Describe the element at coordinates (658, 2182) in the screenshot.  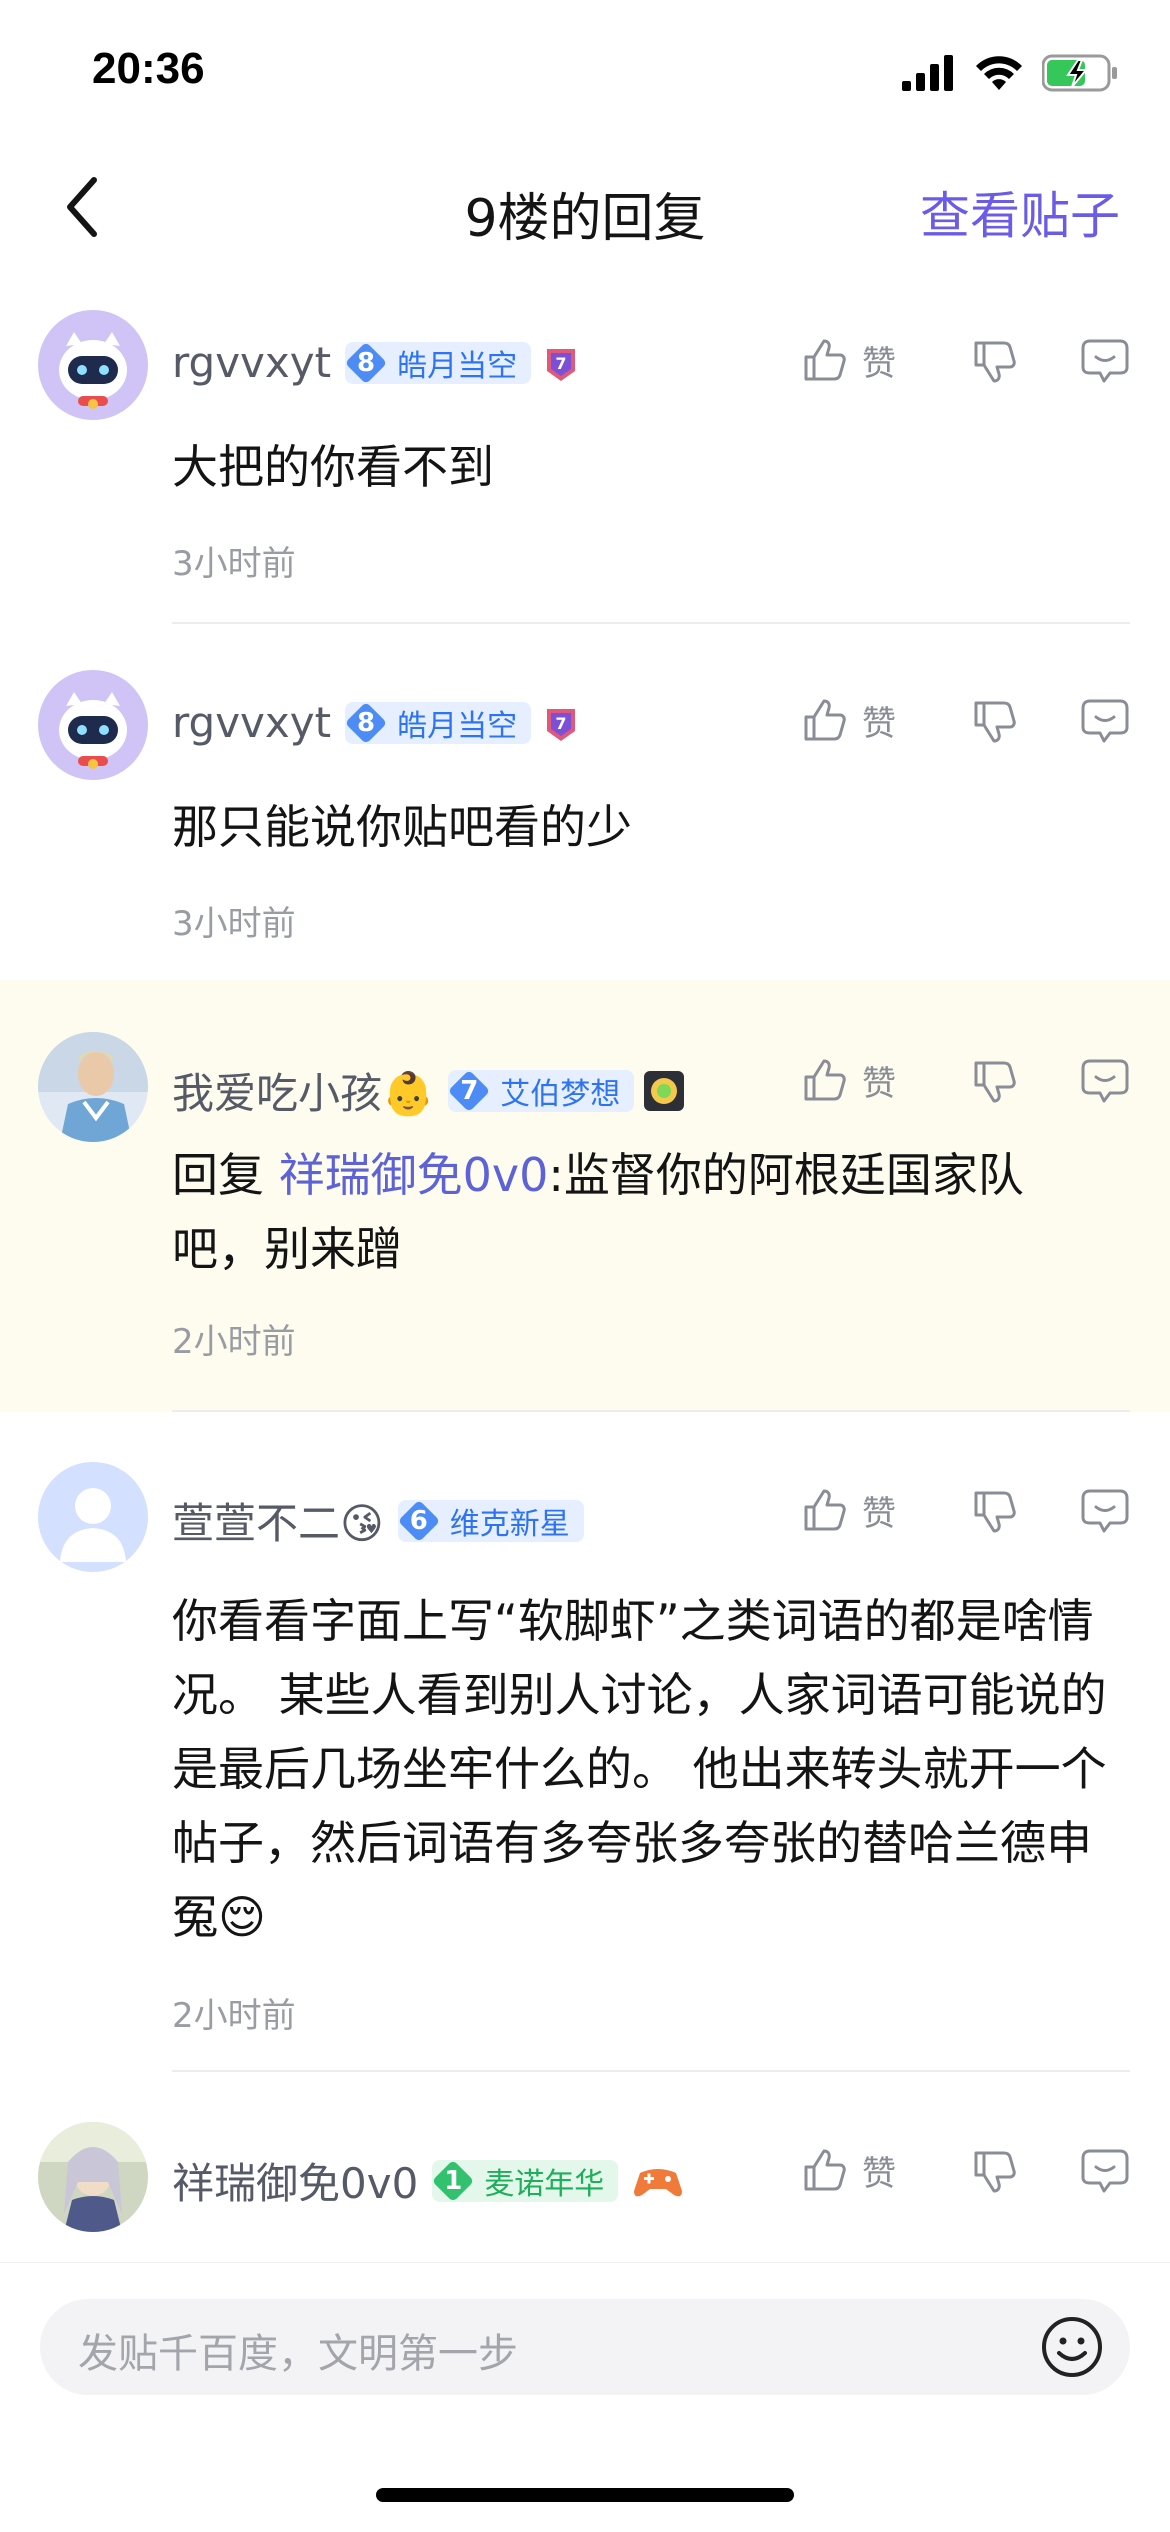
I see `gamepad-icon` at that location.